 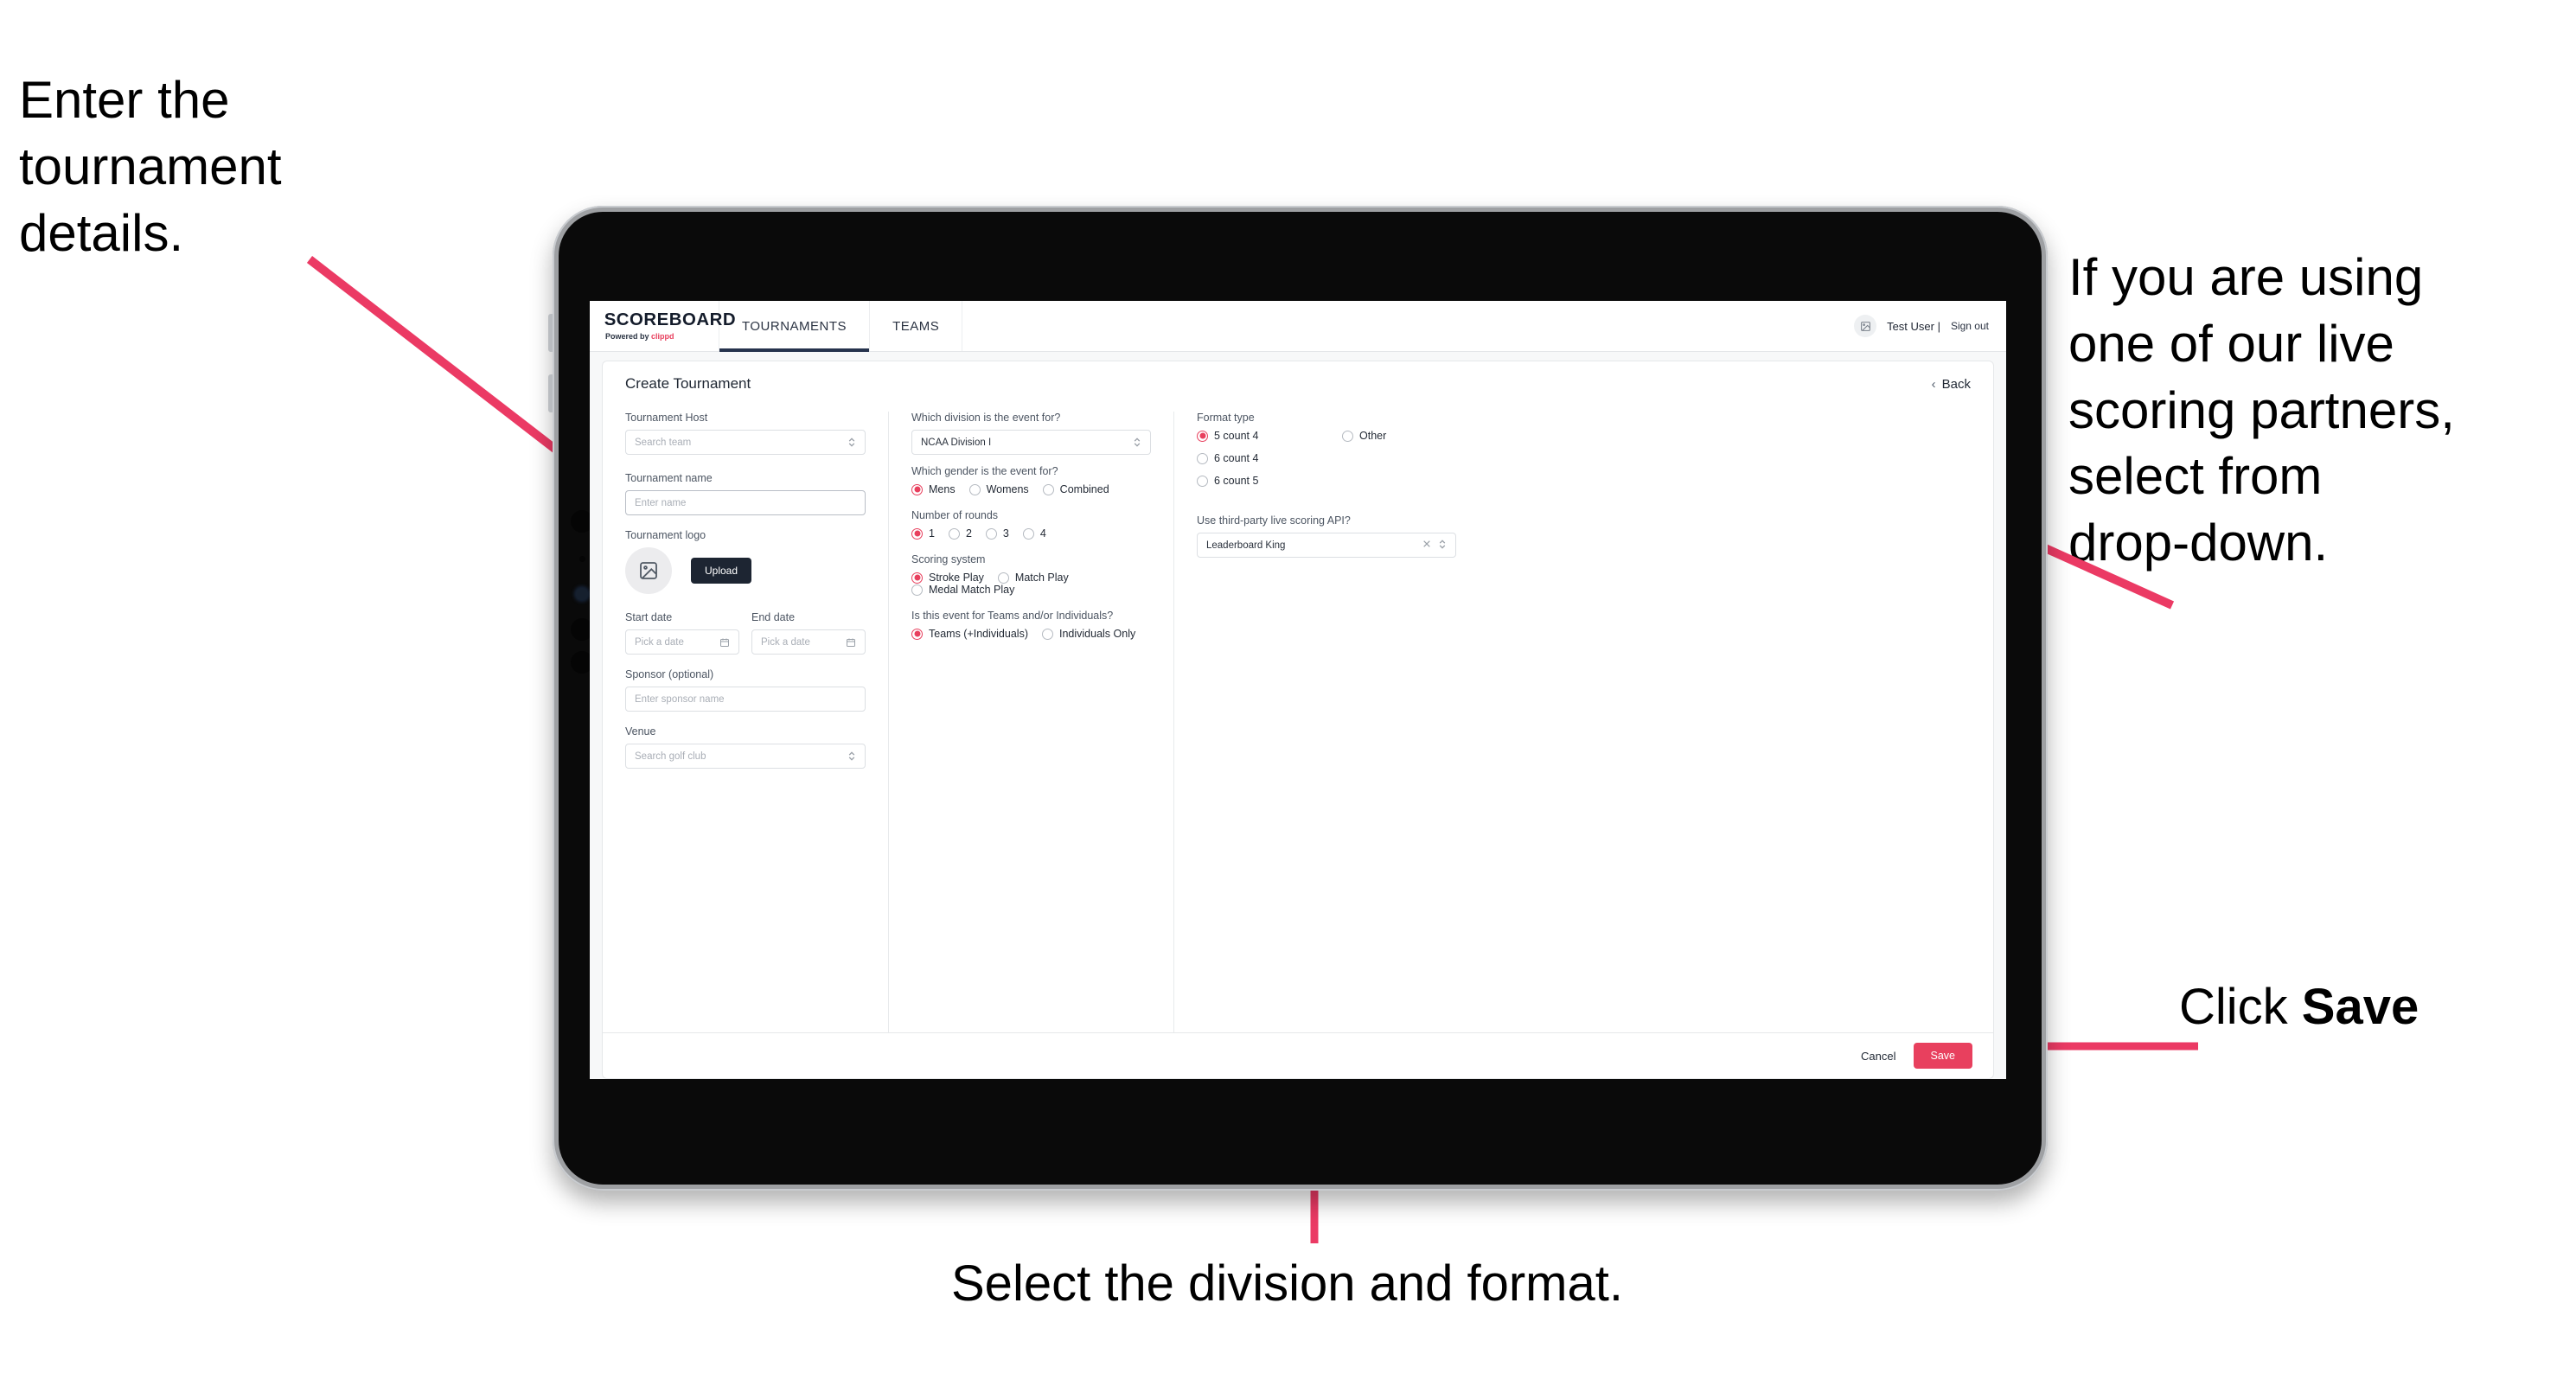 What do you see at coordinates (978, 634) in the screenshot?
I see `teams-option-teams-individuals-label: Teams (+Individuals)` at bounding box center [978, 634].